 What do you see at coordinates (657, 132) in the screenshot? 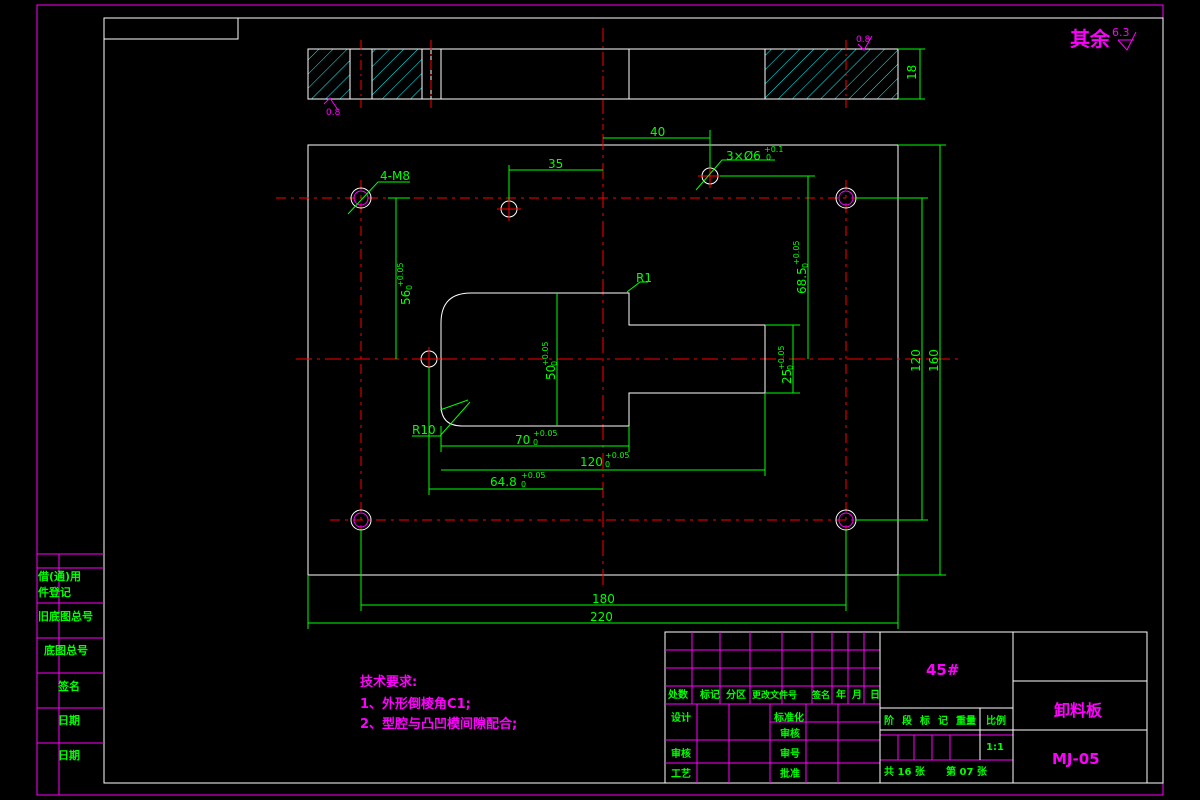
I see `dim-40: 40` at bounding box center [657, 132].